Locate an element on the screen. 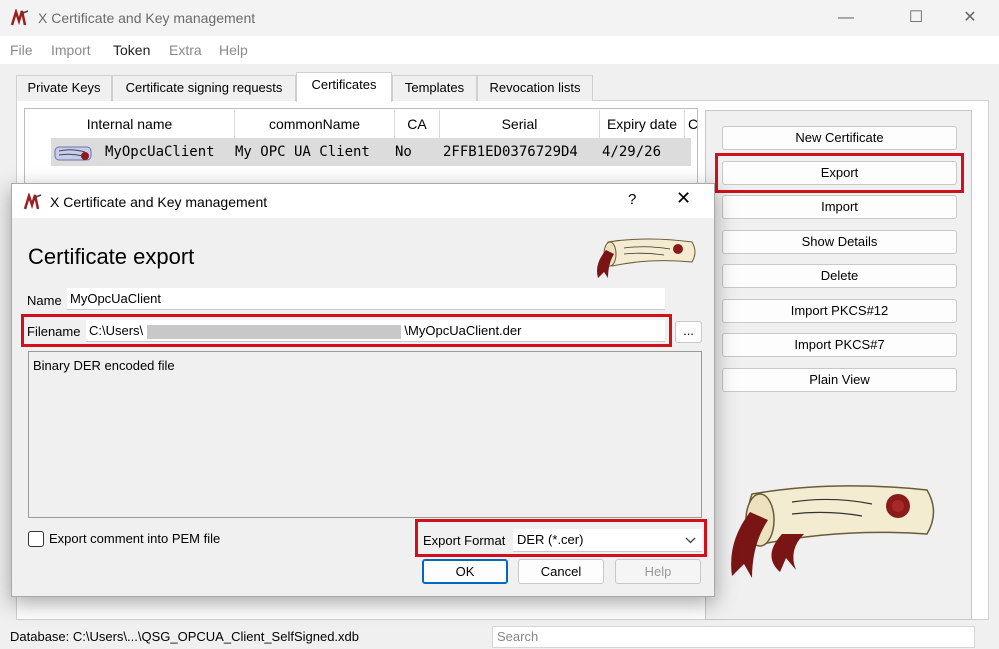 Image resolution: width=999 pixels, height=649 pixels. export-comment-label: Export comment into PEM file is located at coordinates (135, 538).